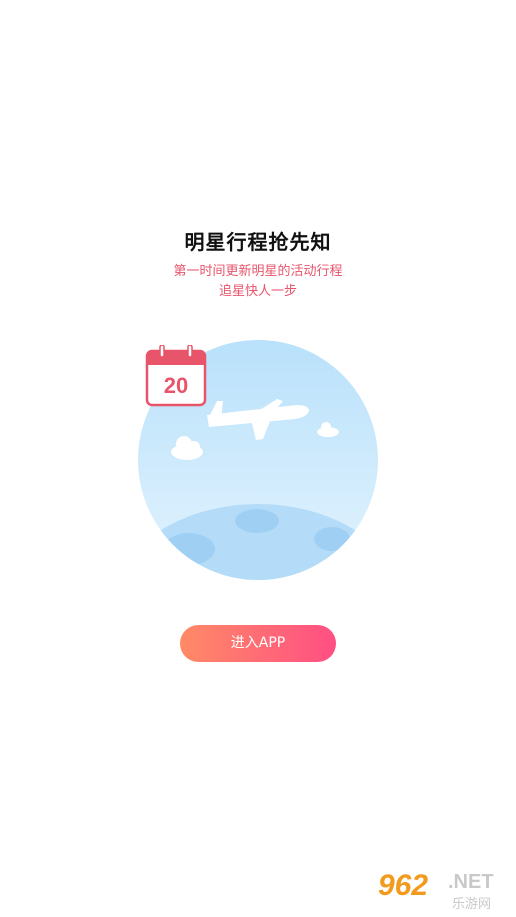 The width and height of the screenshot is (516, 917). What do you see at coordinates (176, 385) in the screenshot?
I see `calendar-day: 20` at bounding box center [176, 385].